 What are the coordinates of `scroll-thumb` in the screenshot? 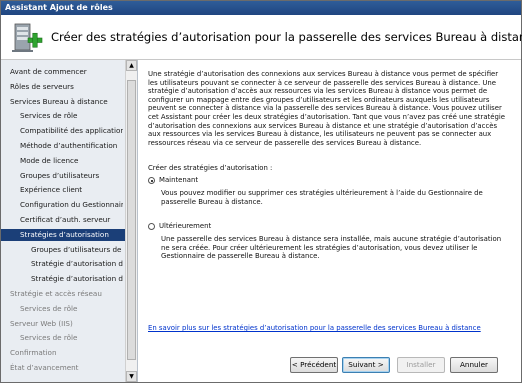 It's located at (131, 220).